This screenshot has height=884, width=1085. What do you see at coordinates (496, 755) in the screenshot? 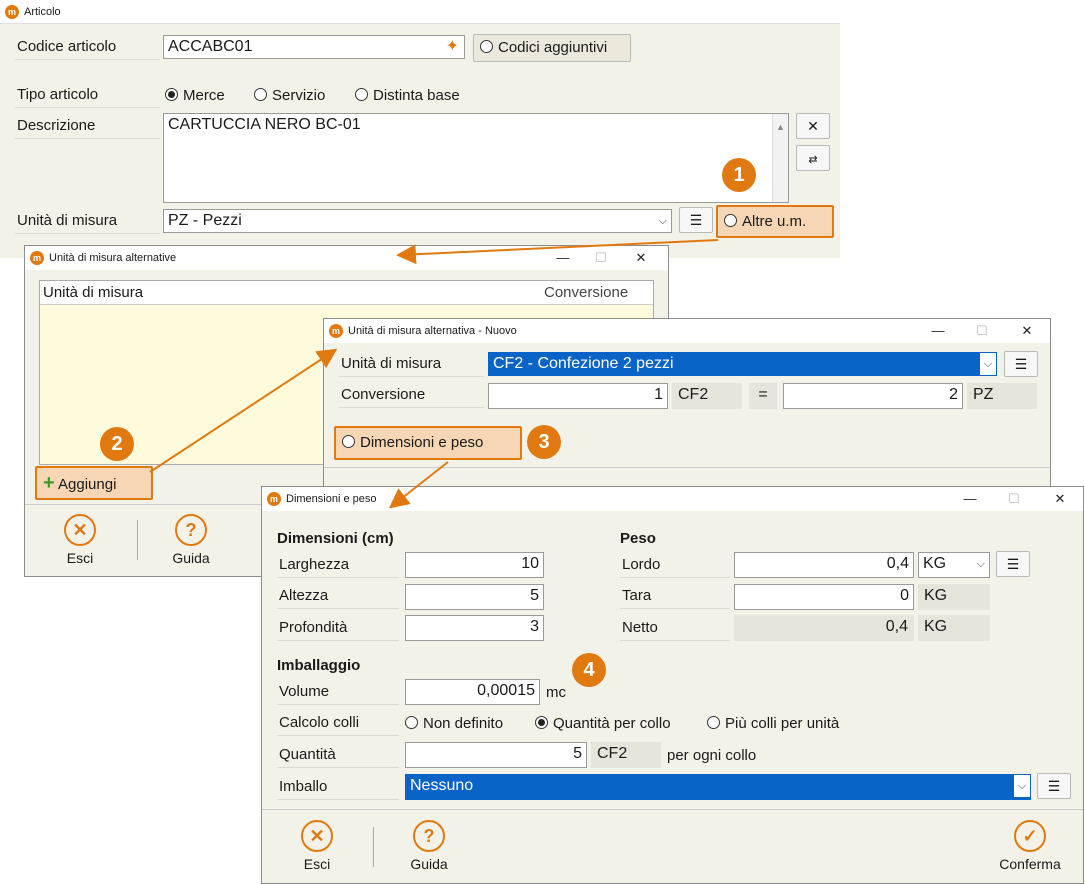
I see `quantita-input: 5` at bounding box center [496, 755].